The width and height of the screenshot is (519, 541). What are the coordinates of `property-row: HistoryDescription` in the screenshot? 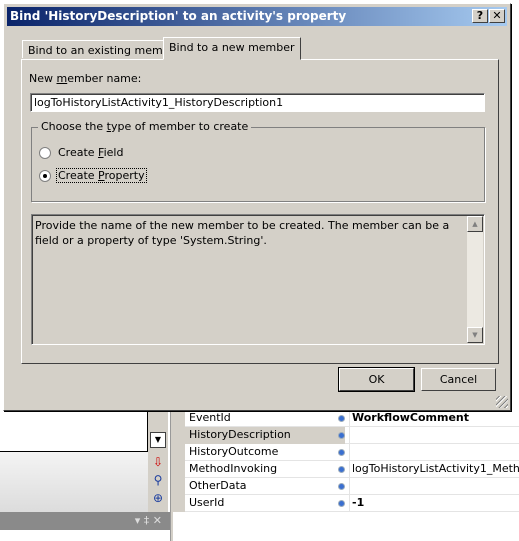 It's located at (346, 435).